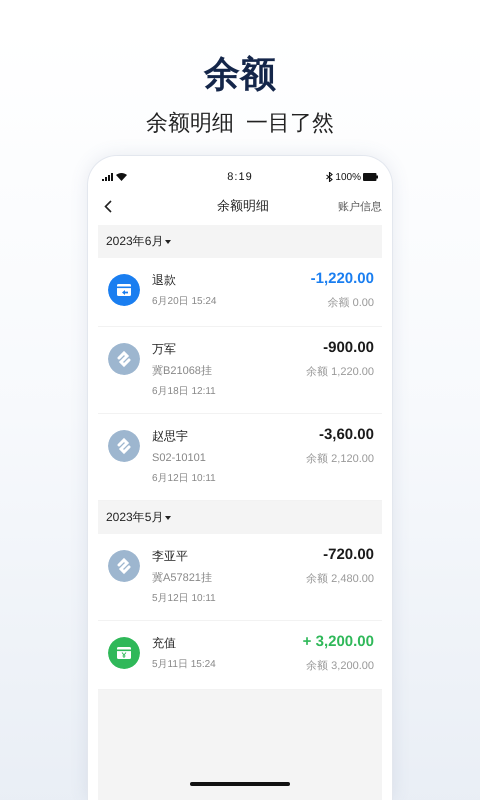 The height and width of the screenshot is (800, 480). What do you see at coordinates (121, 177) in the screenshot?
I see `wifi-icon` at bounding box center [121, 177].